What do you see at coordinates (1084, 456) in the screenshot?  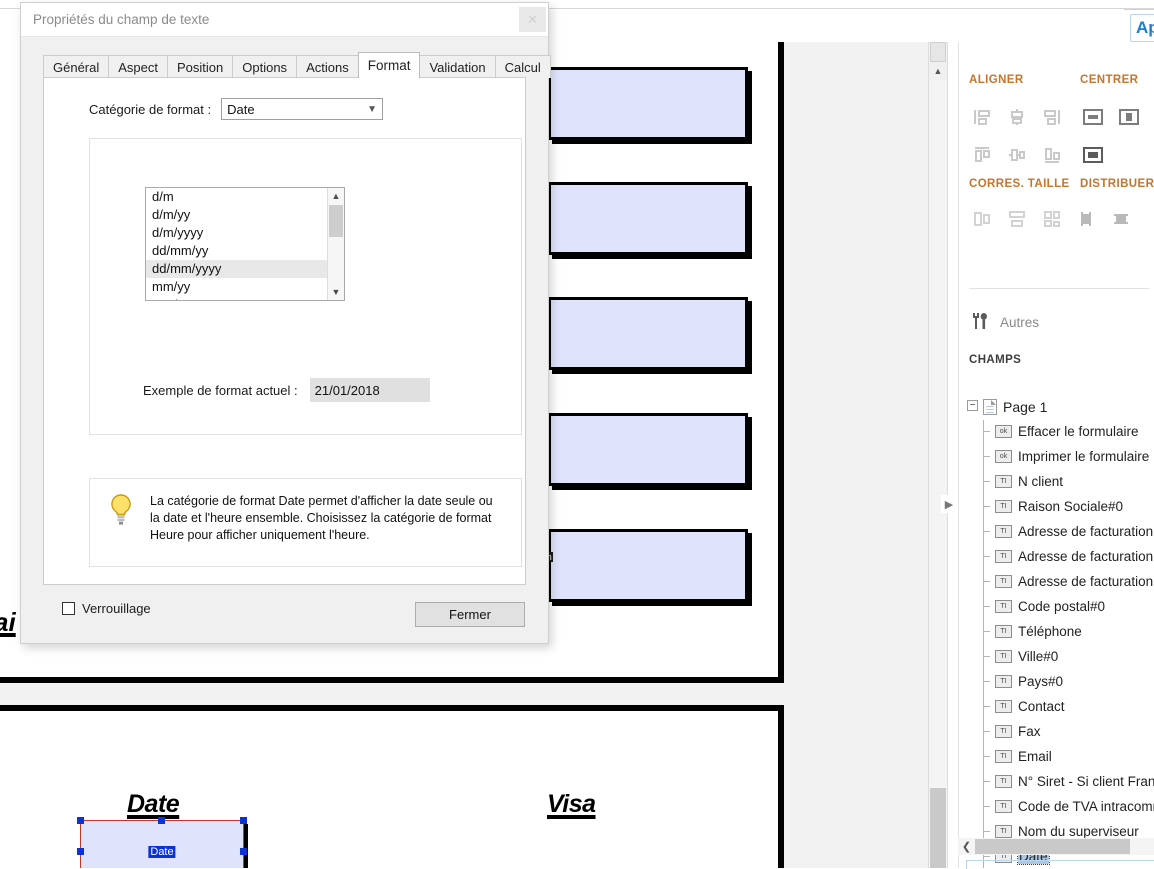 I see `tree-node-label: Imprimer le formulaire` at bounding box center [1084, 456].